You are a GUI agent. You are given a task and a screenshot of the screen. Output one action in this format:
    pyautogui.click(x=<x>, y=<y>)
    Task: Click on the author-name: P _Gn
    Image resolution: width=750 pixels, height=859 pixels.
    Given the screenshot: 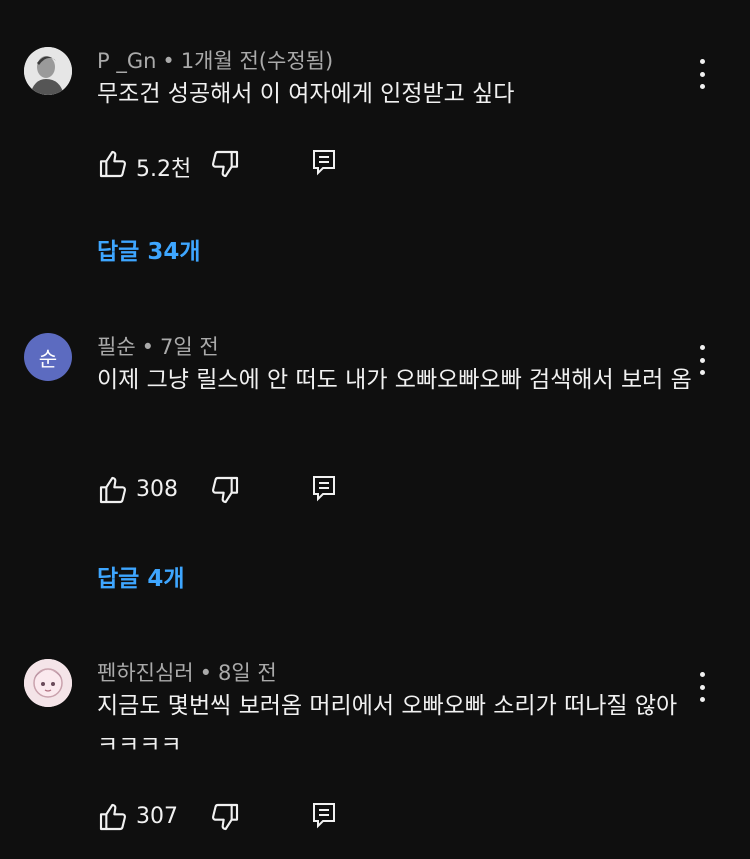 What is the action you would take?
    pyautogui.click(x=126, y=61)
    